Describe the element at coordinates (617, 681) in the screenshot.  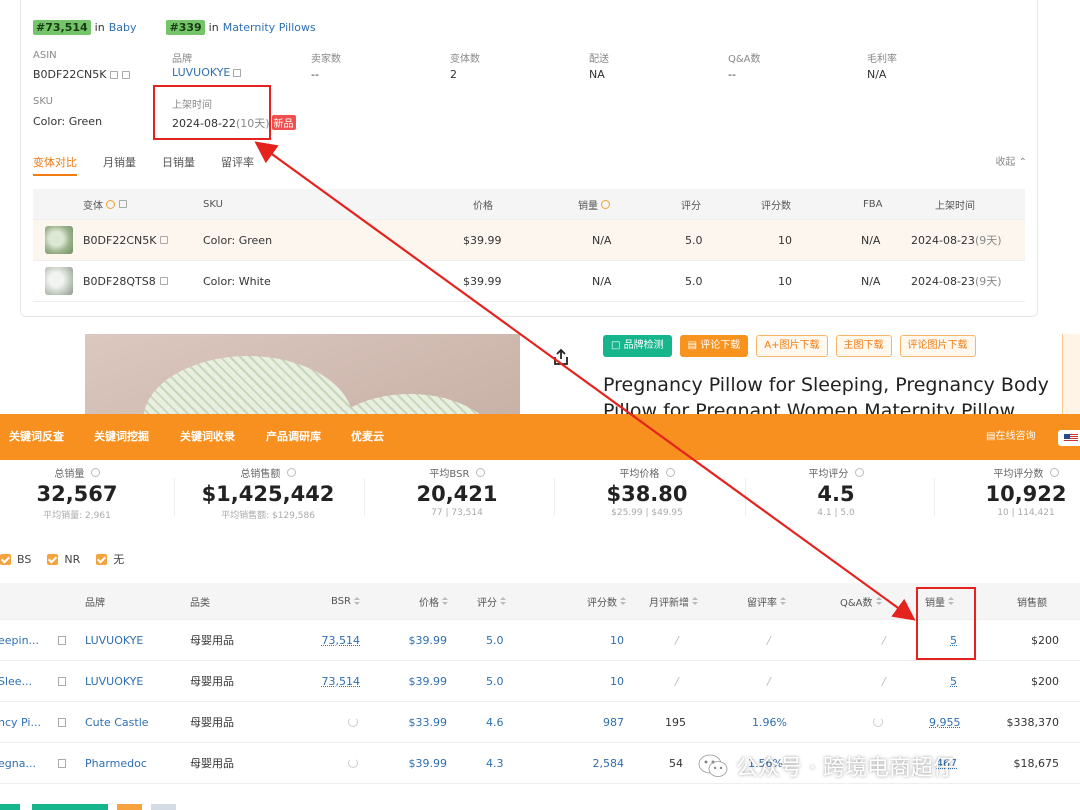
I see `reviews-cell: 10` at that location.